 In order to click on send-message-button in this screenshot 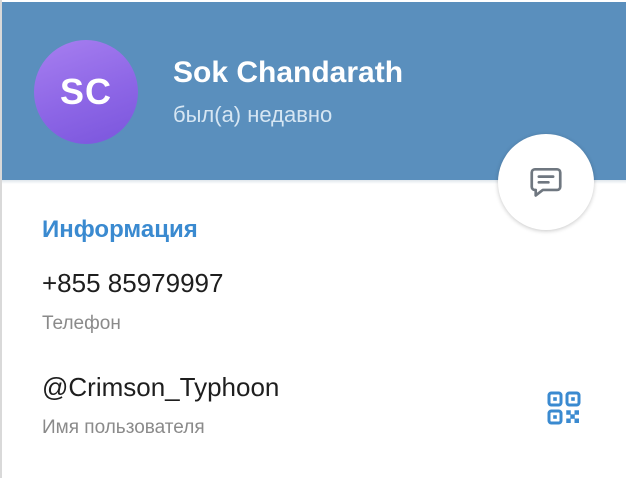, I will do `click(546, 182)`.